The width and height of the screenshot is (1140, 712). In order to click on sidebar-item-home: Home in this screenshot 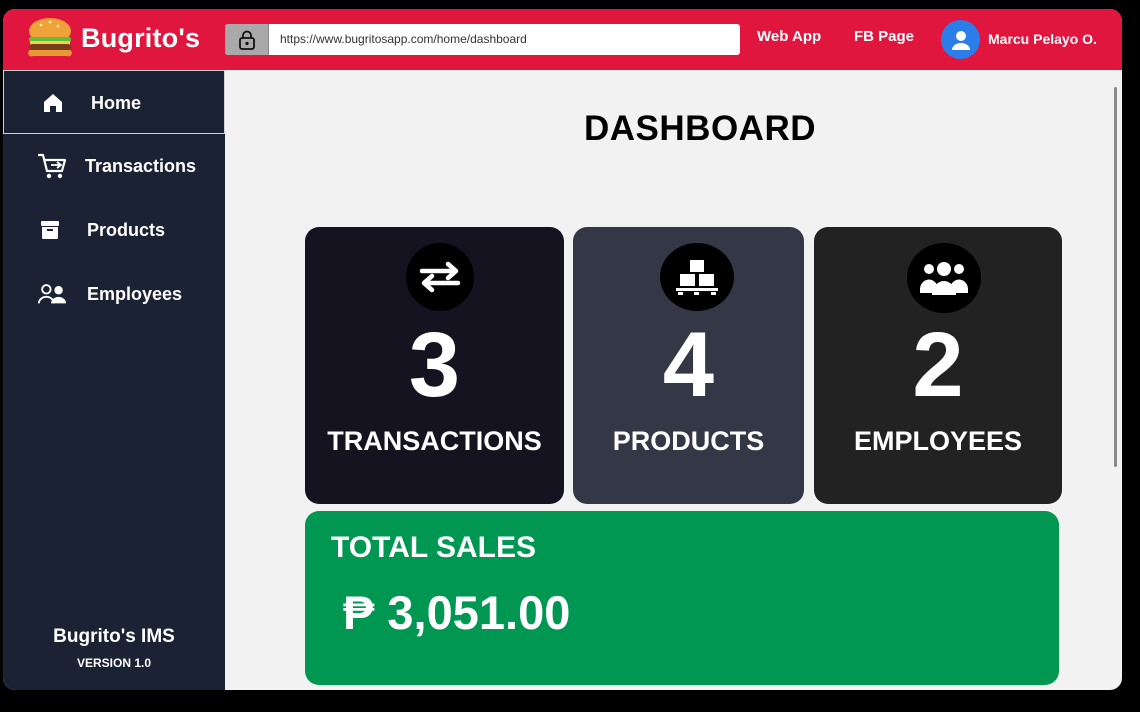, I will do `click(114, 102)`.